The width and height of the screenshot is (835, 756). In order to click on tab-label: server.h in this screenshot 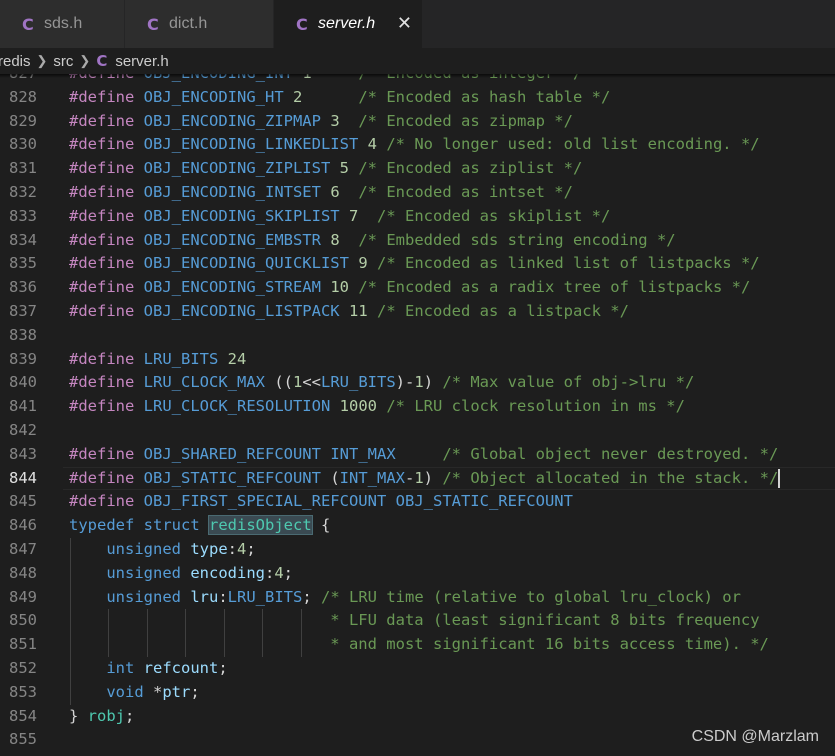, I will do `click(347, 23)`.